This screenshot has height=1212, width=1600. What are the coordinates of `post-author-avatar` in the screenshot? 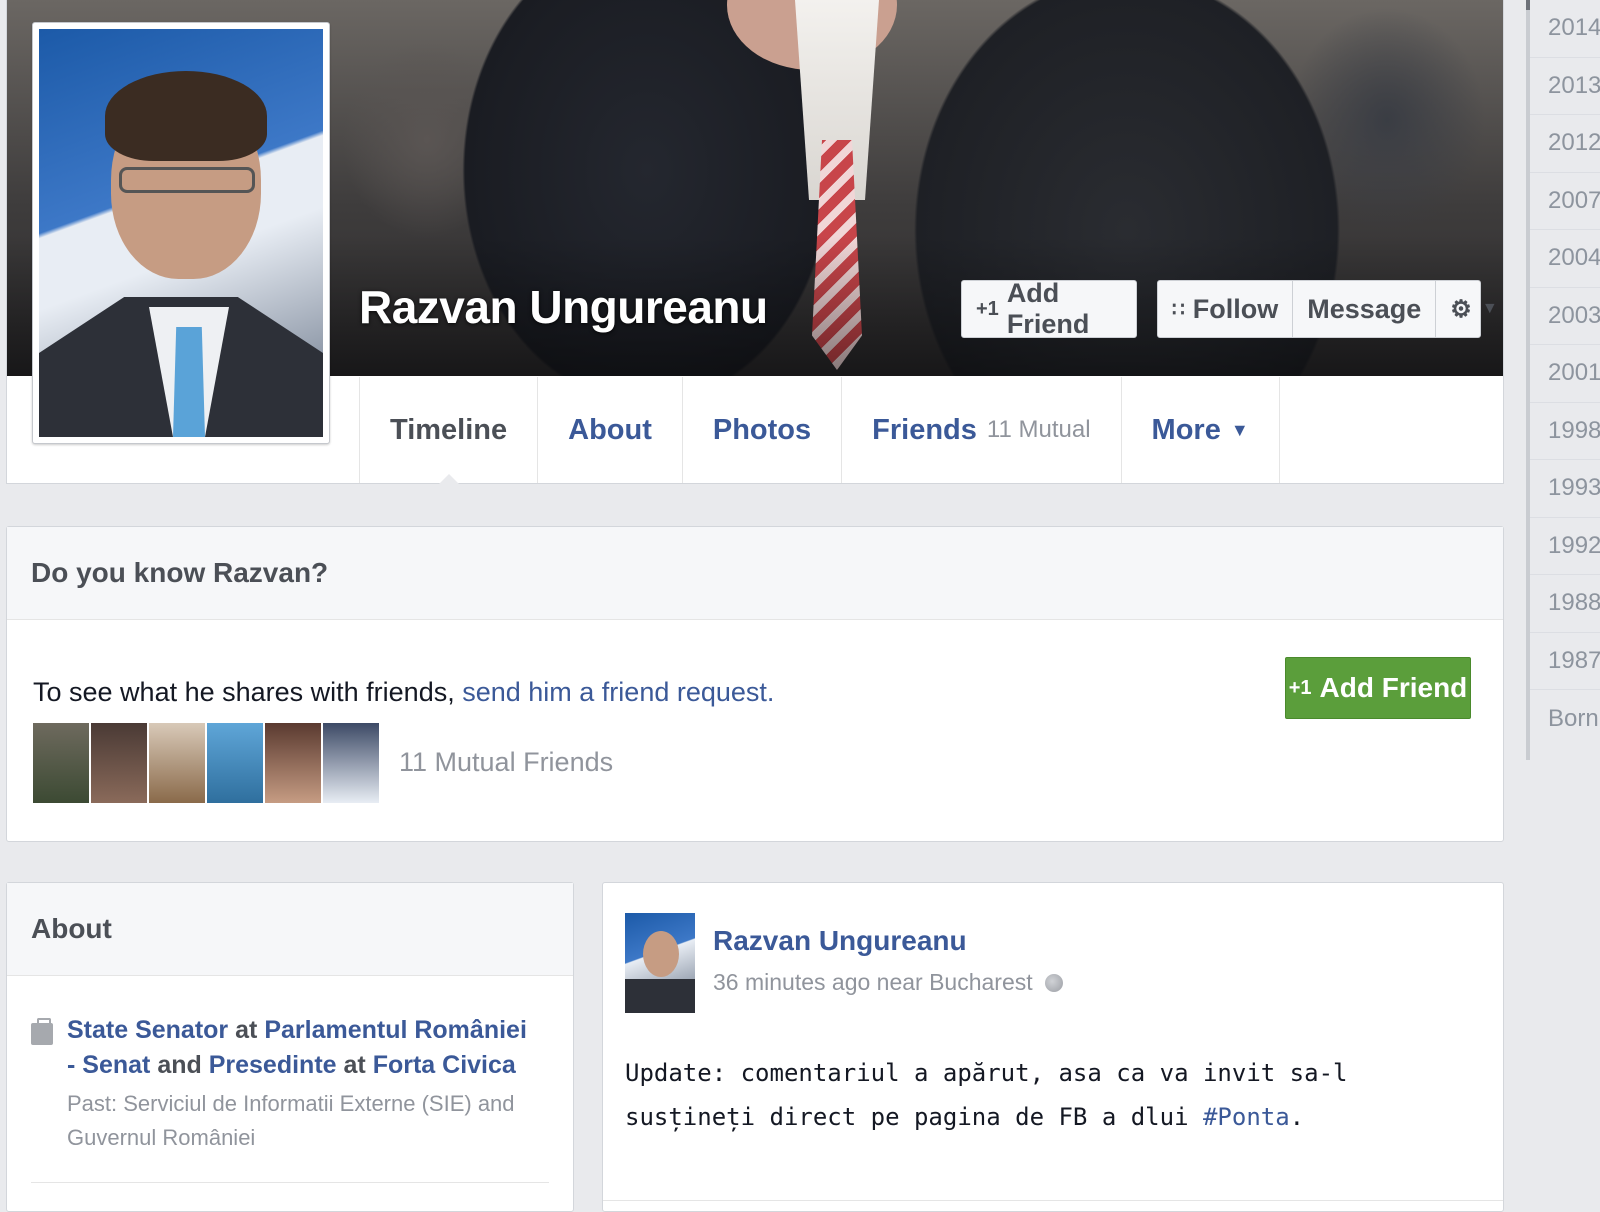 It's located at (660, 963).